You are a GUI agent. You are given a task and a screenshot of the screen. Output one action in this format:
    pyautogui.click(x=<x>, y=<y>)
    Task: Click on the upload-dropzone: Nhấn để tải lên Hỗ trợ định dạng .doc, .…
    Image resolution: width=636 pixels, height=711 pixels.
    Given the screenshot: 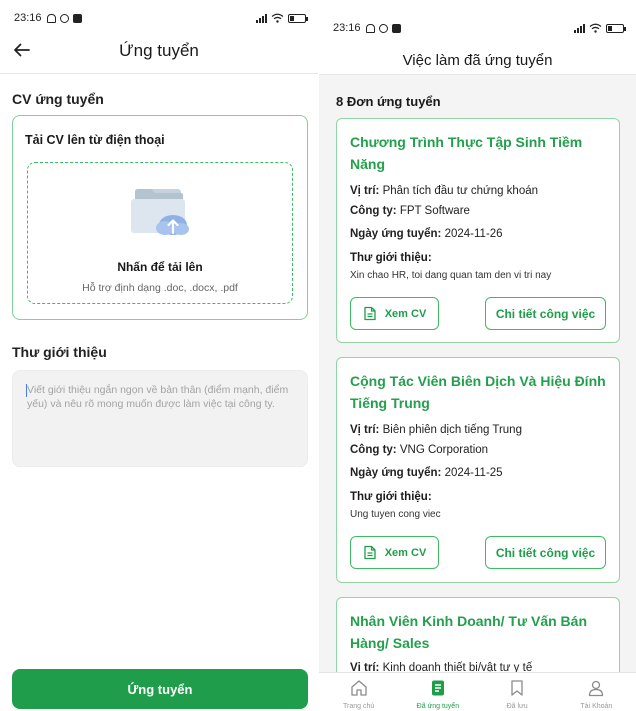 What is the action you would take?
    pyautogui.click(x=160, y=233)
    